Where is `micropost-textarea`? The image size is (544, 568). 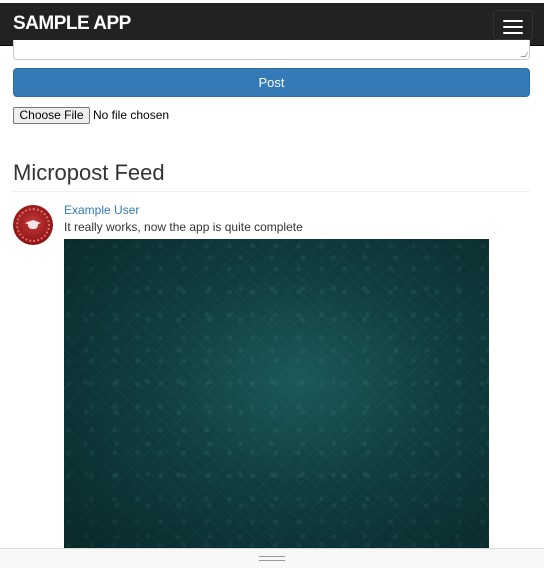
micropost-textarea is located at coordinates (271, 50).